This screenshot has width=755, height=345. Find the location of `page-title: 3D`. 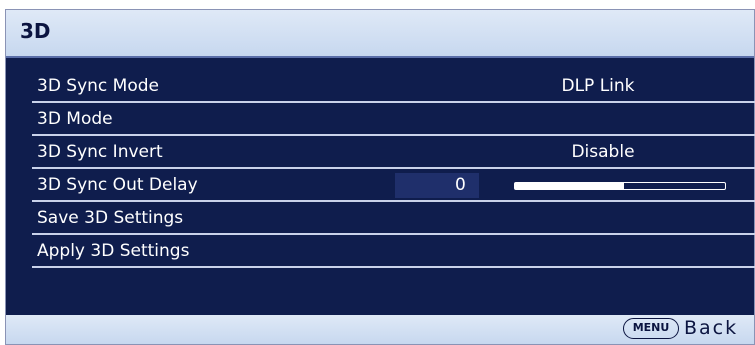

page-title: 3D is located at coordinates (35, 31).